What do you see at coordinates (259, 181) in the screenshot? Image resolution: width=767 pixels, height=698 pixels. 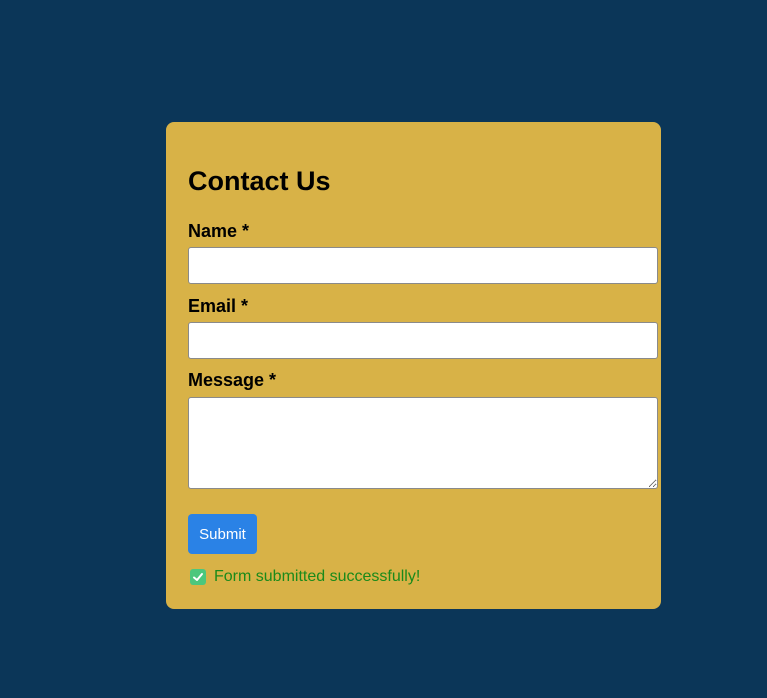 I see `form-title: Contact Us` at bounding box center [259, 181].